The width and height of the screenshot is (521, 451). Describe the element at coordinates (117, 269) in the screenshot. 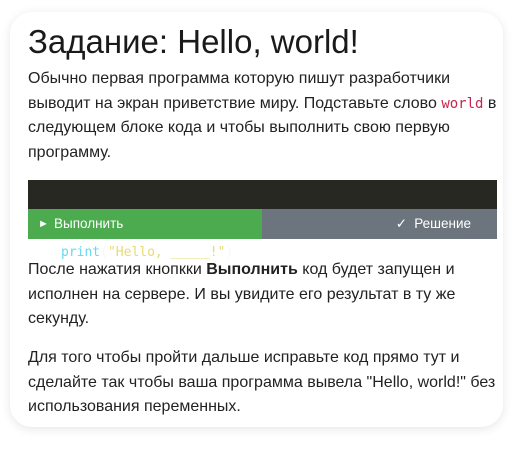

I see `after-run-text-start: После нажатия кнопкки` at that location.